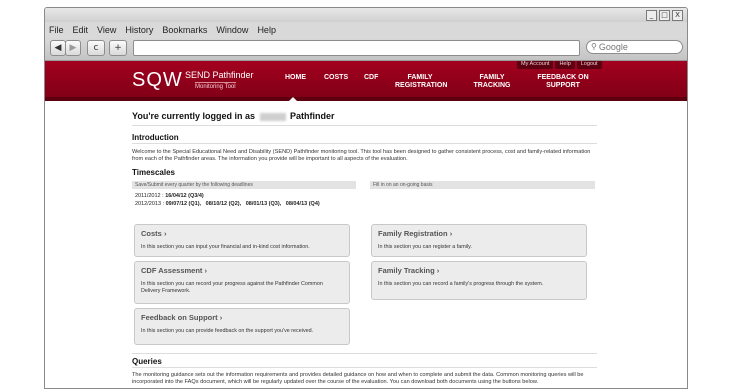 This screenshot has height=389, width=740. What do you see at coordinates (150, 204) in the screenshot?
I see `year-label: 2012/2013 :` at bounding box center [150, 204].